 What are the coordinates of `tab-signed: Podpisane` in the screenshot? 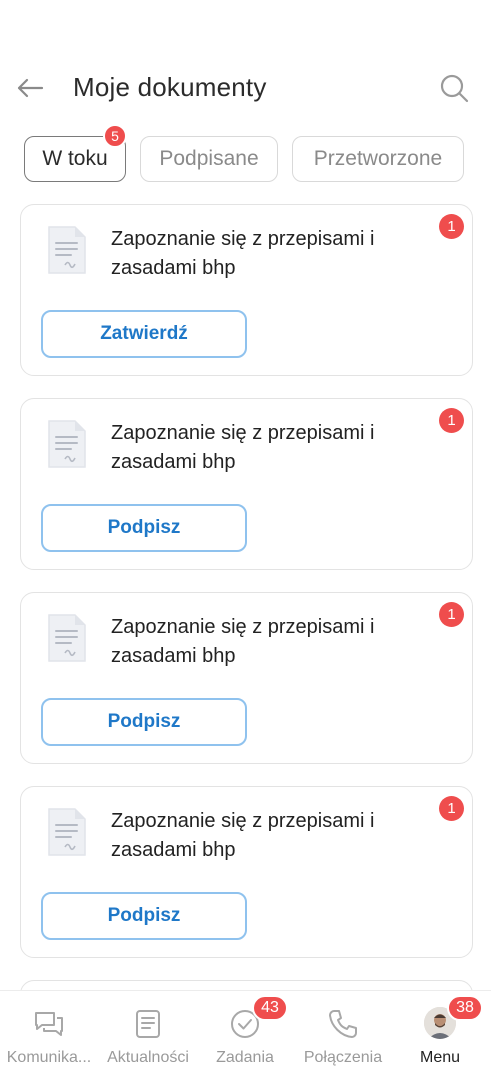 It's located at (209, 159).